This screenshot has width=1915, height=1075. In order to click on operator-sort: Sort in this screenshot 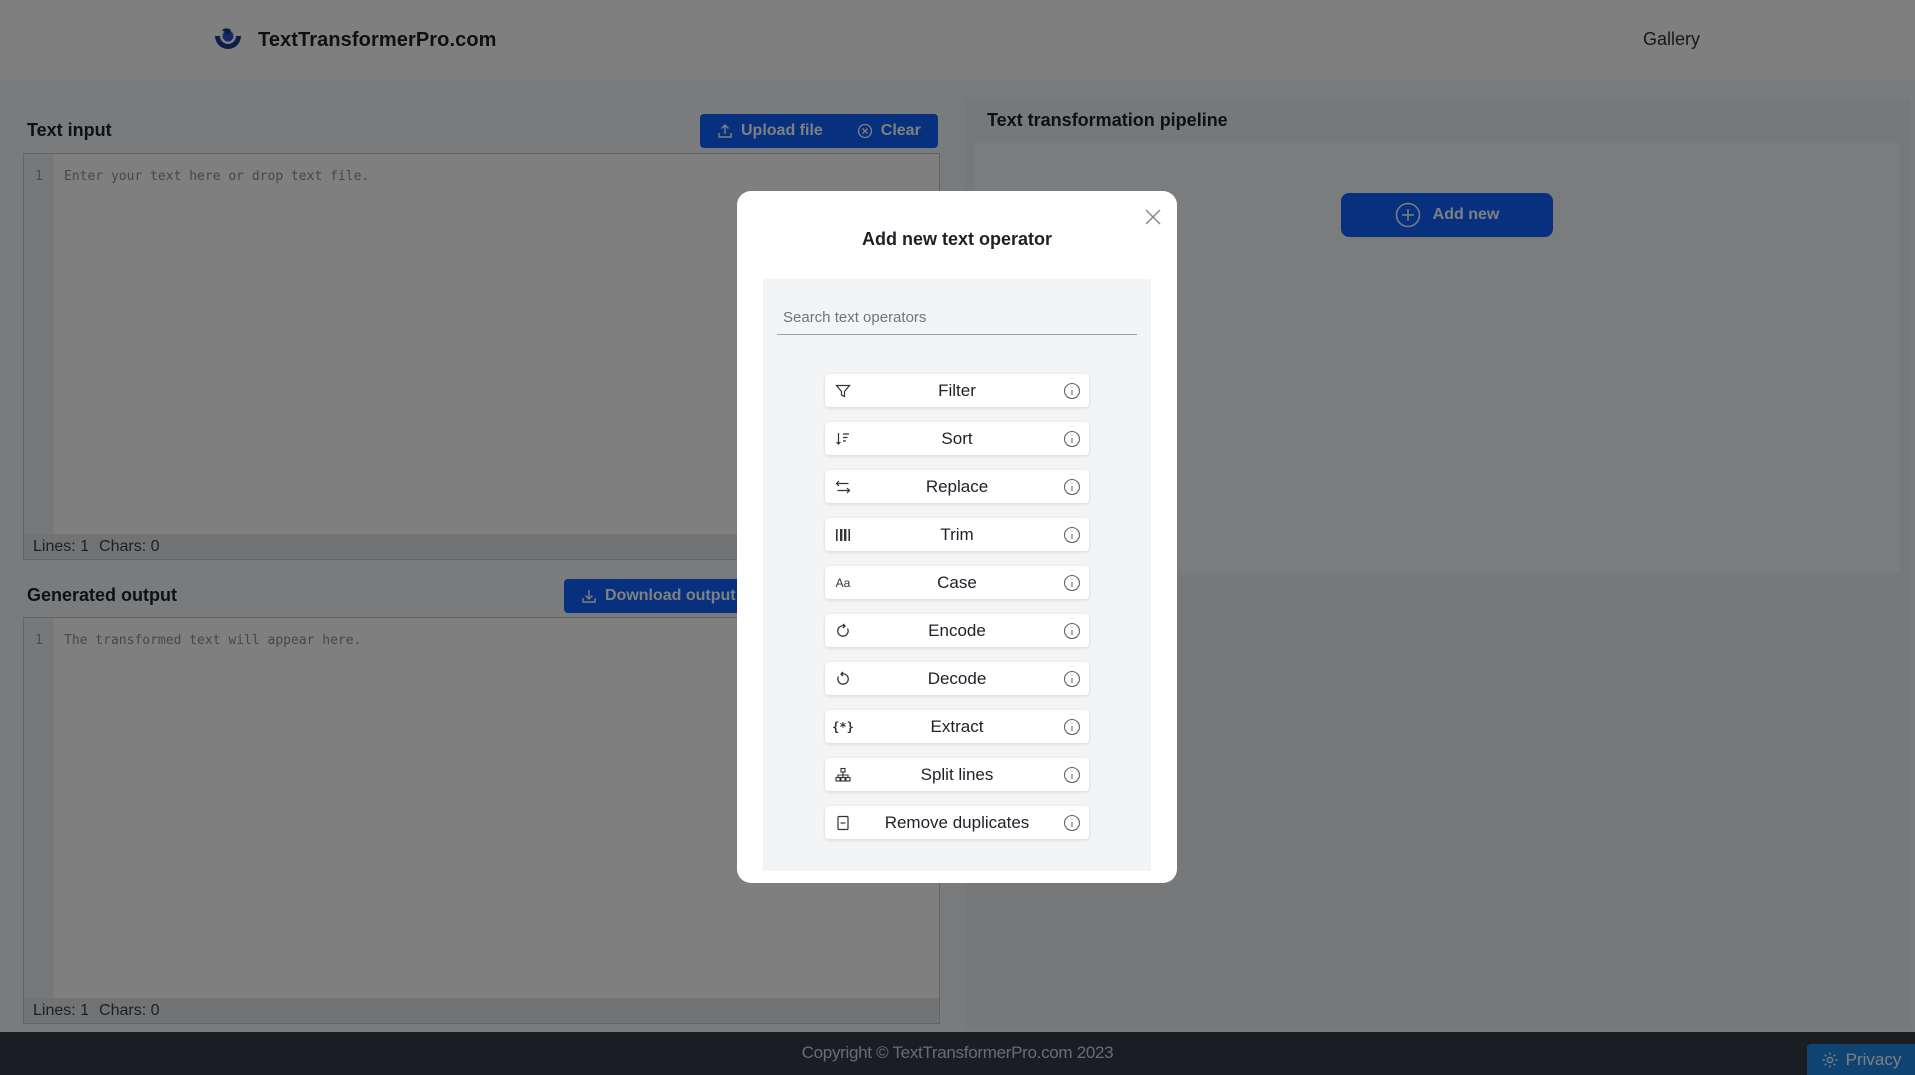, I will do `click(957, 438)`.